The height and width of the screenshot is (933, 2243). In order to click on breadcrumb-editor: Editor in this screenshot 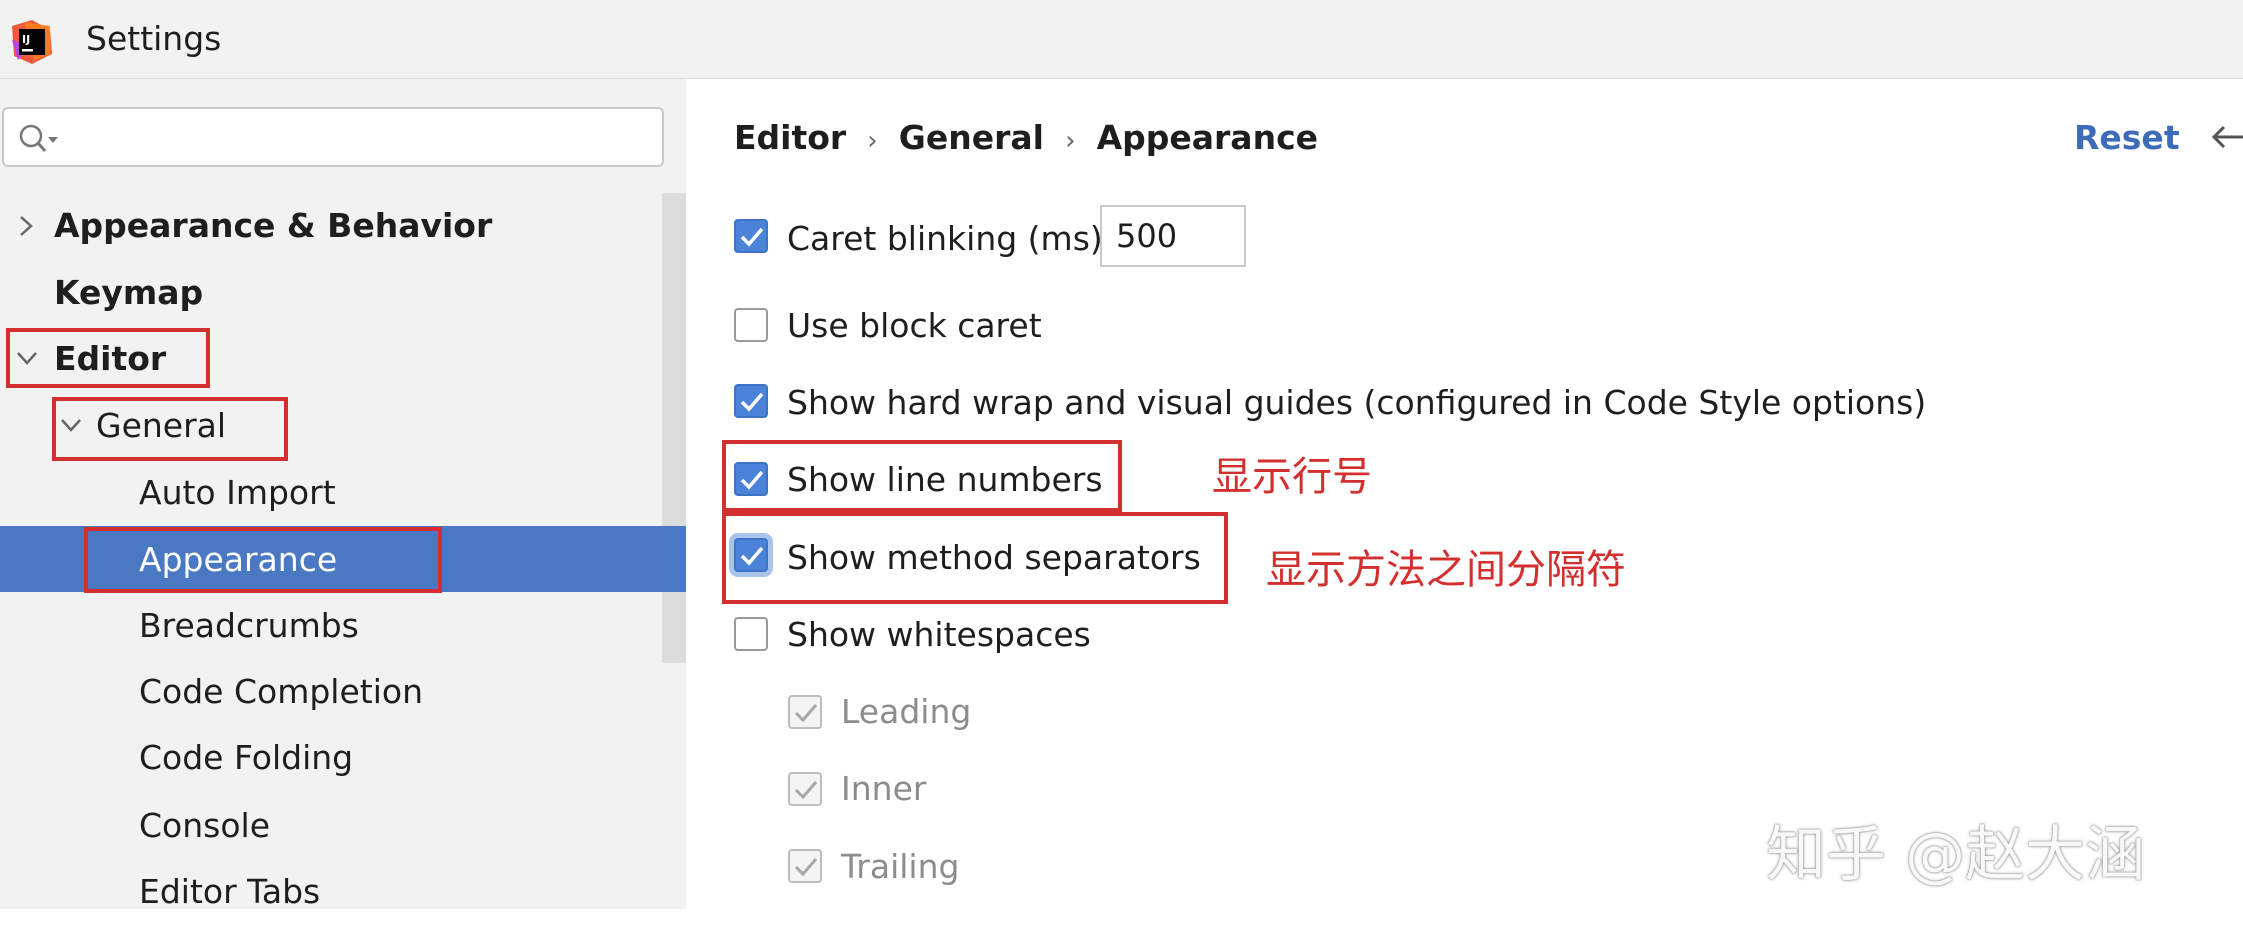, I will do `click(790, 137)`.